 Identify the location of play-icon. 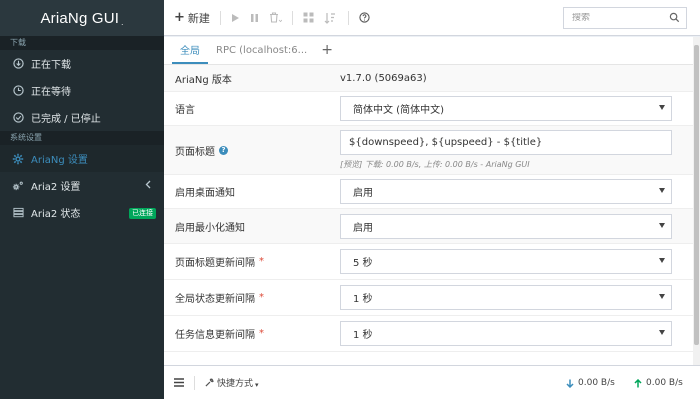
(235, 17).